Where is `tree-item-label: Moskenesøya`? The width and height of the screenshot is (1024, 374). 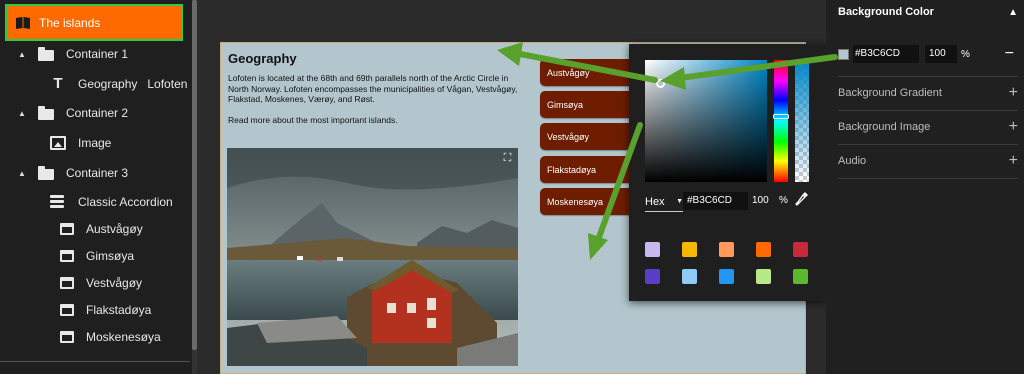 tree-item-label: Moskenesøya is located at coordinates (123, 337).